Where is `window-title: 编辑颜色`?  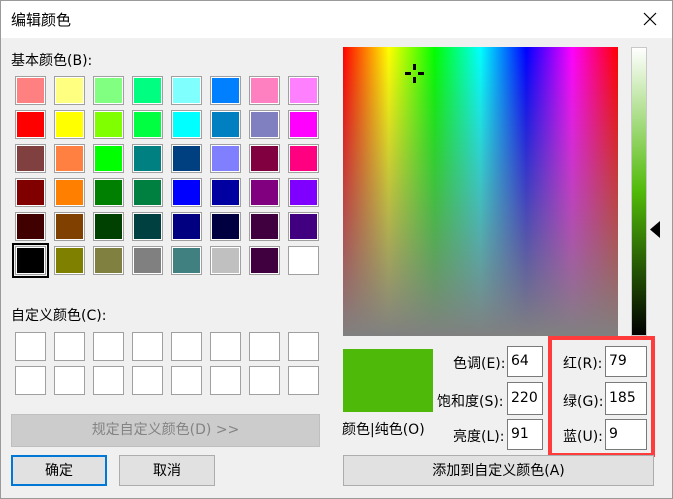
window-title: 编辑颜色 is located at coordinates (41, 20).